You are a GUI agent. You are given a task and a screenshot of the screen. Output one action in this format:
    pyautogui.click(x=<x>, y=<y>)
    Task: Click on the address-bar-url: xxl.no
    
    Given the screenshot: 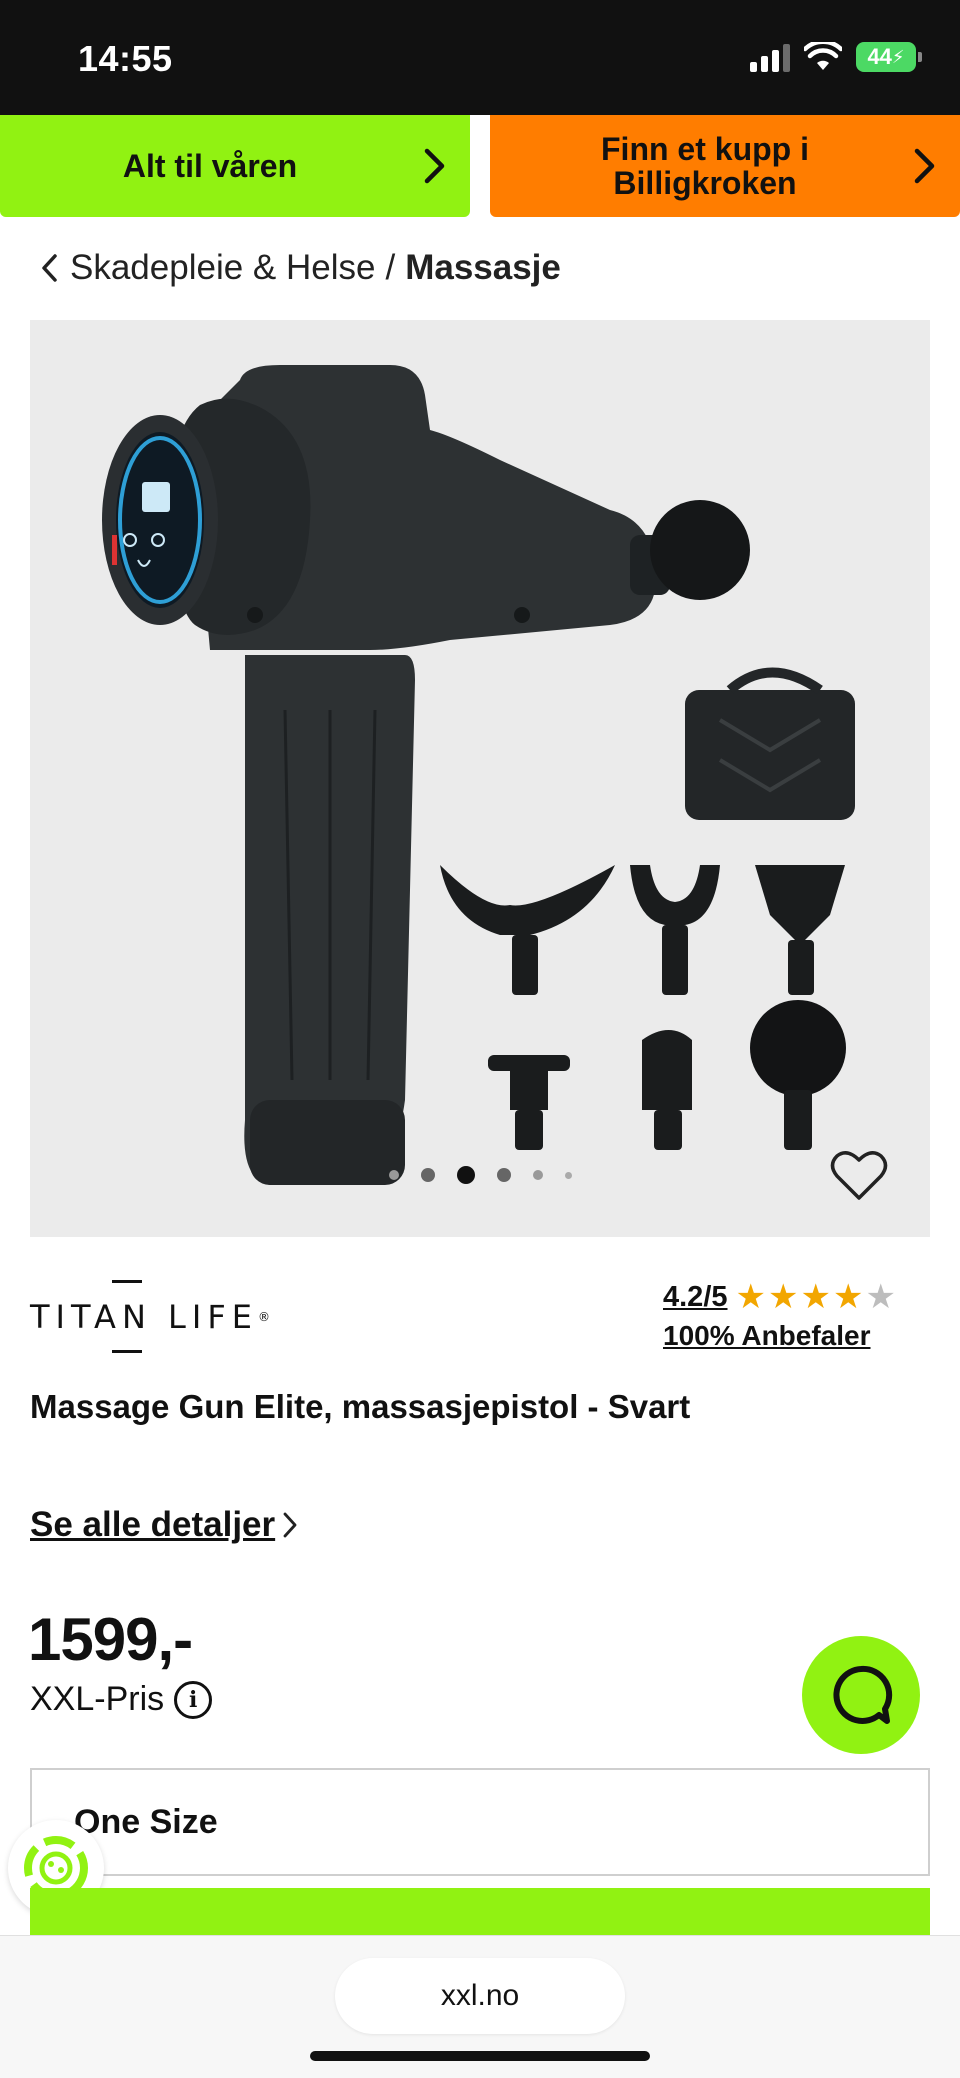 What is the action you would take?
    pyautogui.click(x=480, y=1995)
    